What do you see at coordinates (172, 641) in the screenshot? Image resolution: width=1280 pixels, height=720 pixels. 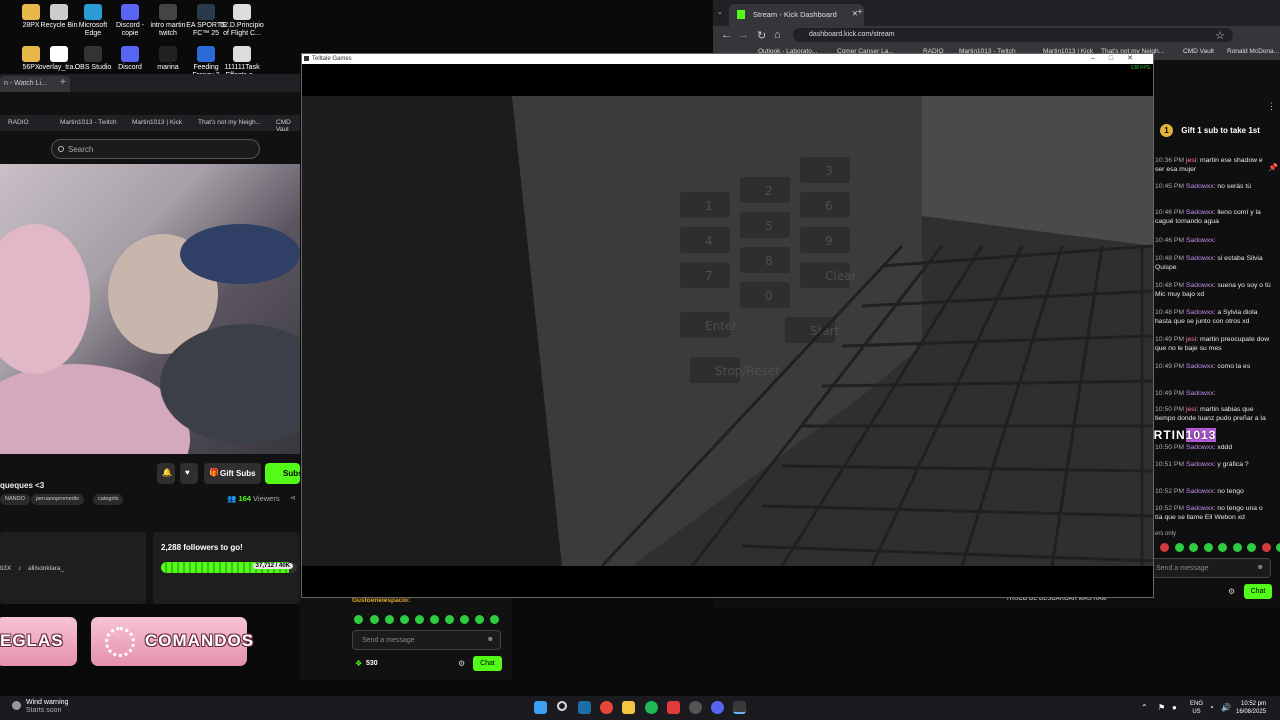 I see `panel-commands: COMANDOS` at bounding box center [172, 641].